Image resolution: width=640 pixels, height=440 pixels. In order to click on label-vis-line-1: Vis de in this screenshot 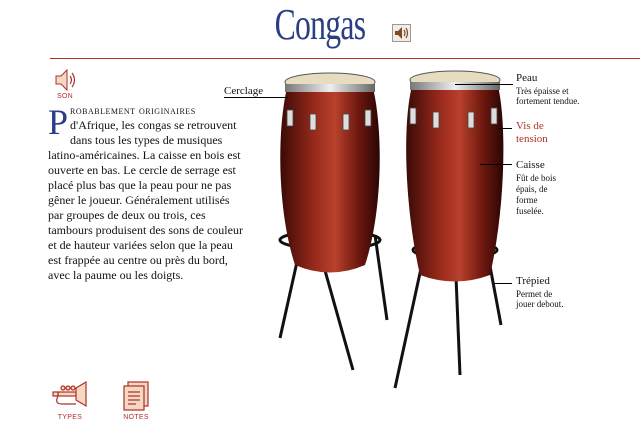, I will do `click(530, 126)`.